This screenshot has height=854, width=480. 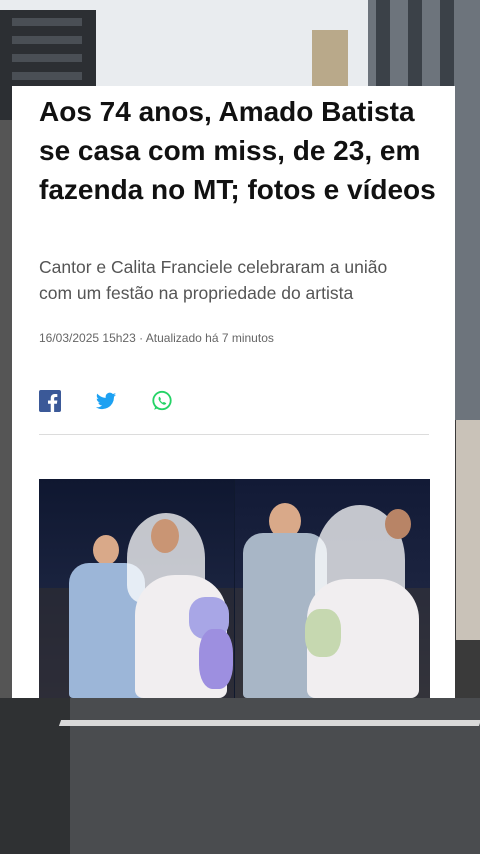 I want to click on updated-time: Atualizado há 7 minutos, so click(x=209, y=338).